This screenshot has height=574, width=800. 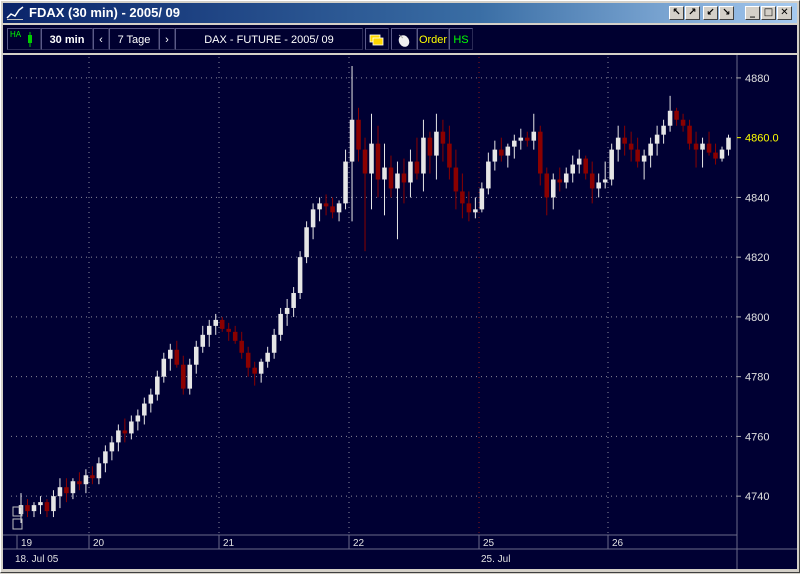 I want to click on title-bar: FDAX (30 min) - 2005/ 09 ↖ ↗ ↙ ↘ _ □ ✕, so click(x=400, y=13).